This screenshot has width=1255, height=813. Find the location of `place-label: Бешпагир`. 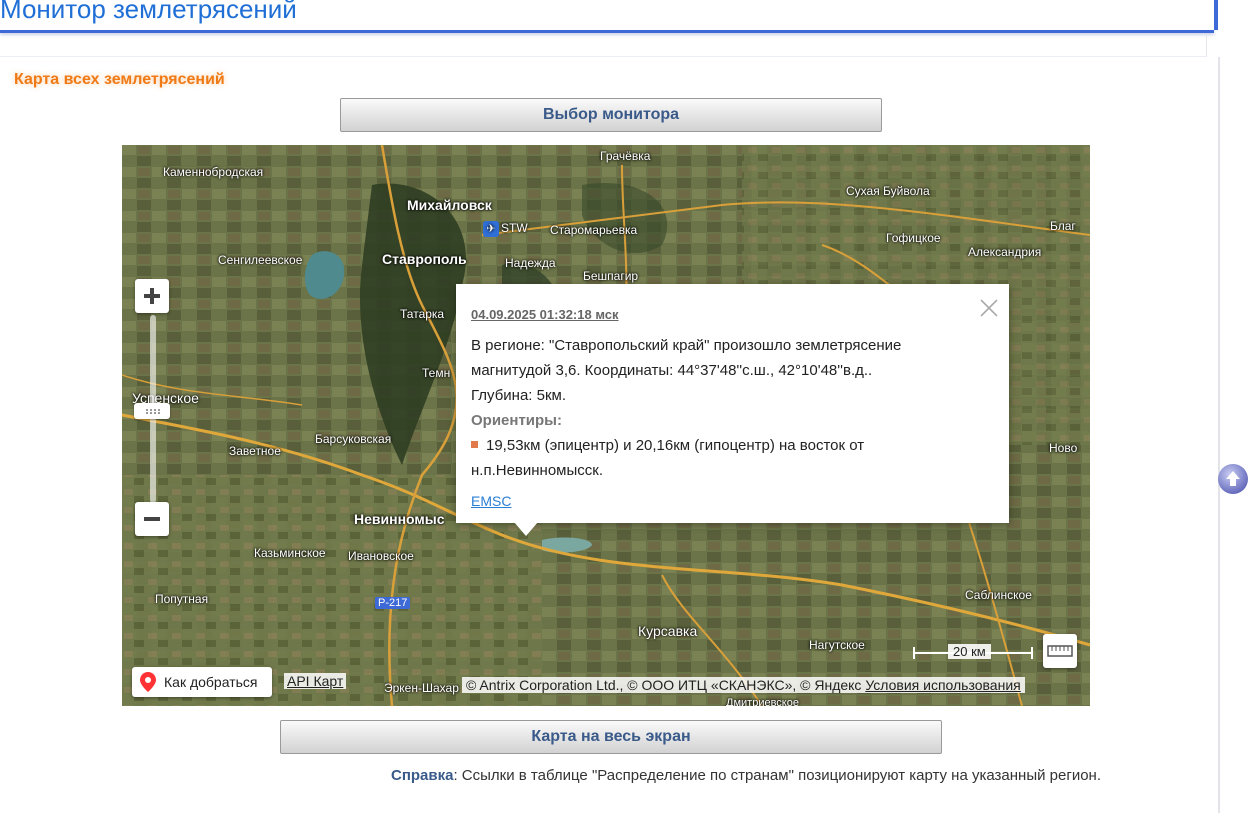

place-label: Бешпагир is located at coordinates (611, 276).